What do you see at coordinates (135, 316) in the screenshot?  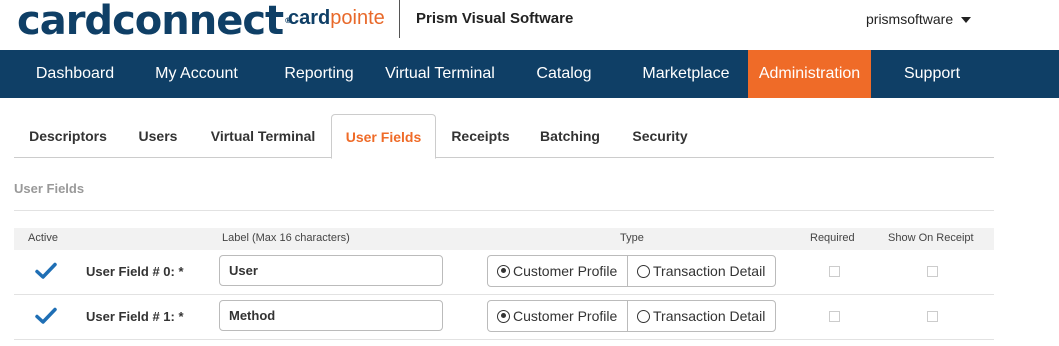 I see `user-field-name: User Field # 1: *` at bounding box center [135, 316].